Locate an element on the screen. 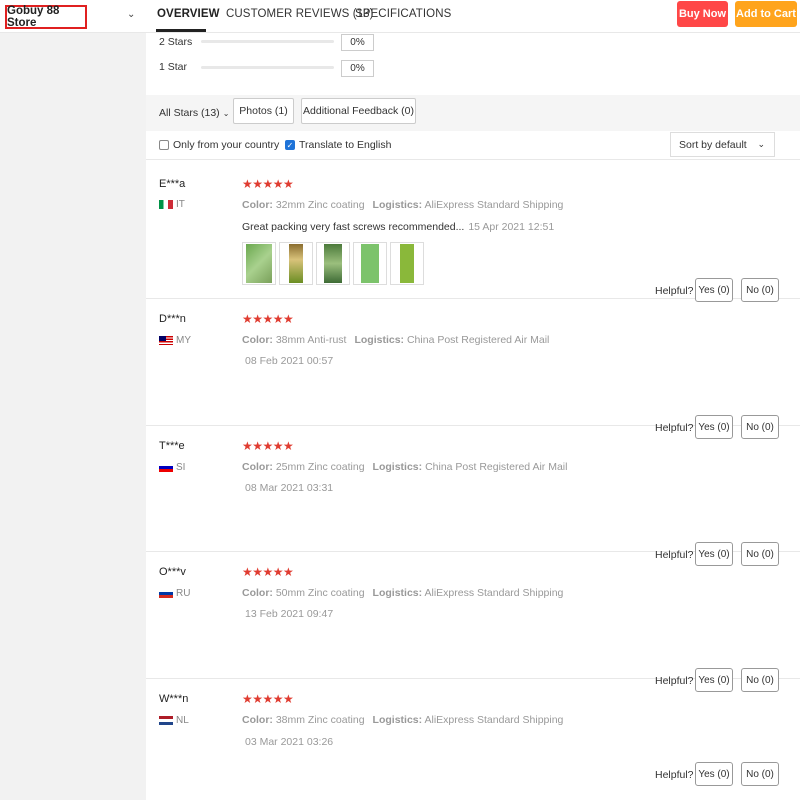  sort-label: Sort by default is located at coordinates (713, 144).